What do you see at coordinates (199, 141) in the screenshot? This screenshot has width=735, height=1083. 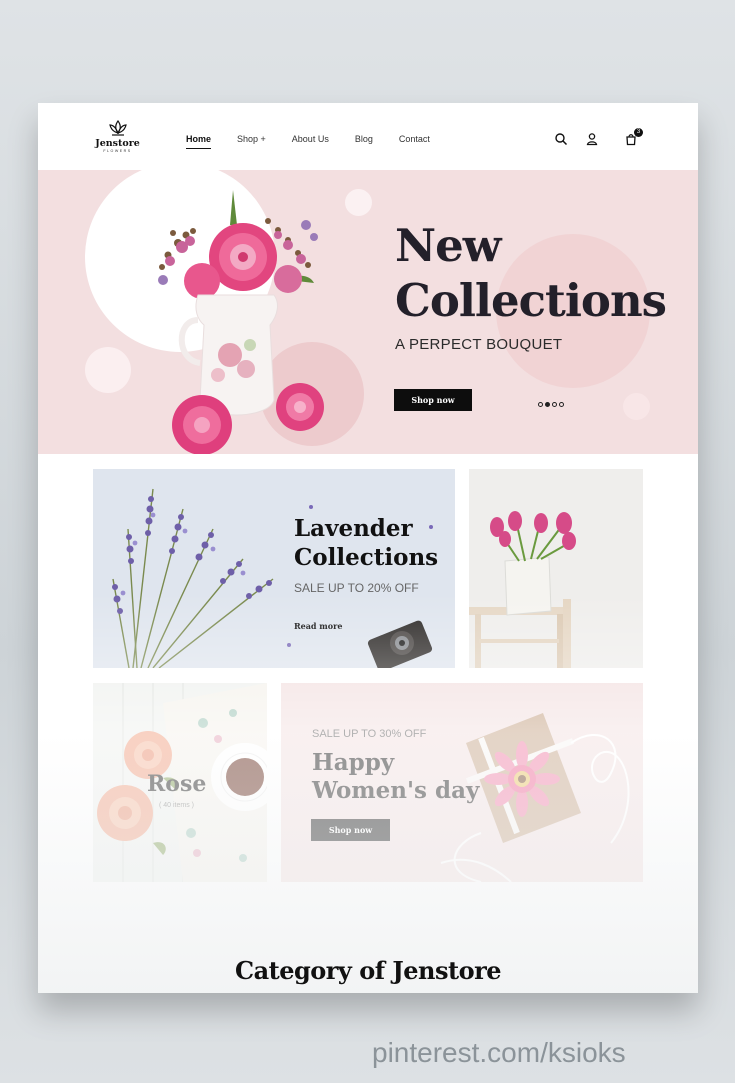 I see `nav-home: Home` at bounding box center [199, 141].